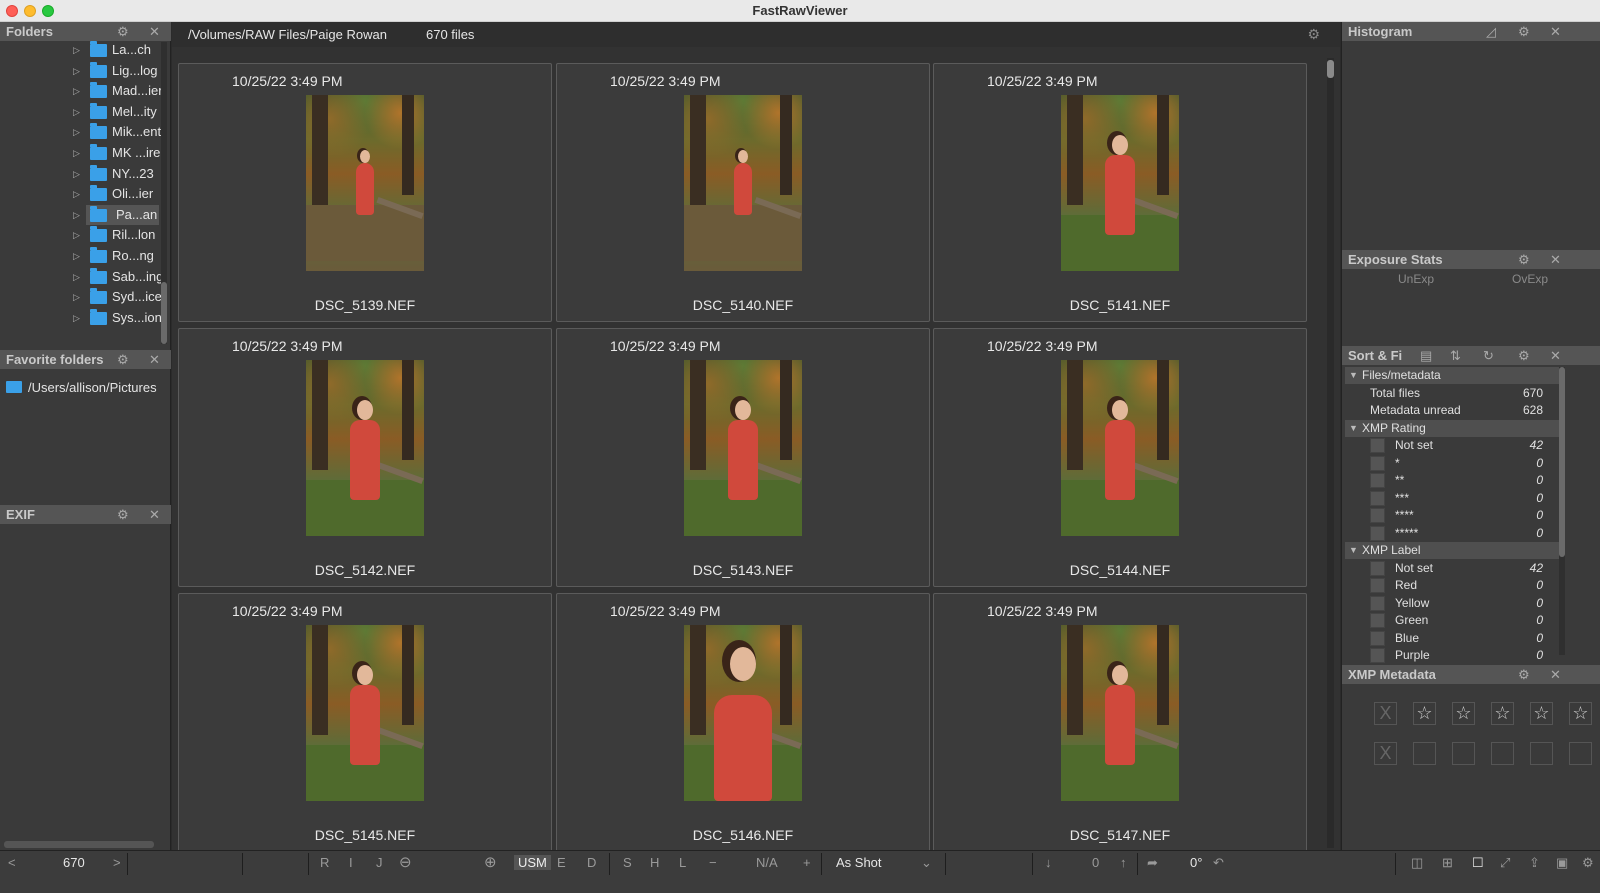  I want to click on label-yellow-button, so click(1463, 753).